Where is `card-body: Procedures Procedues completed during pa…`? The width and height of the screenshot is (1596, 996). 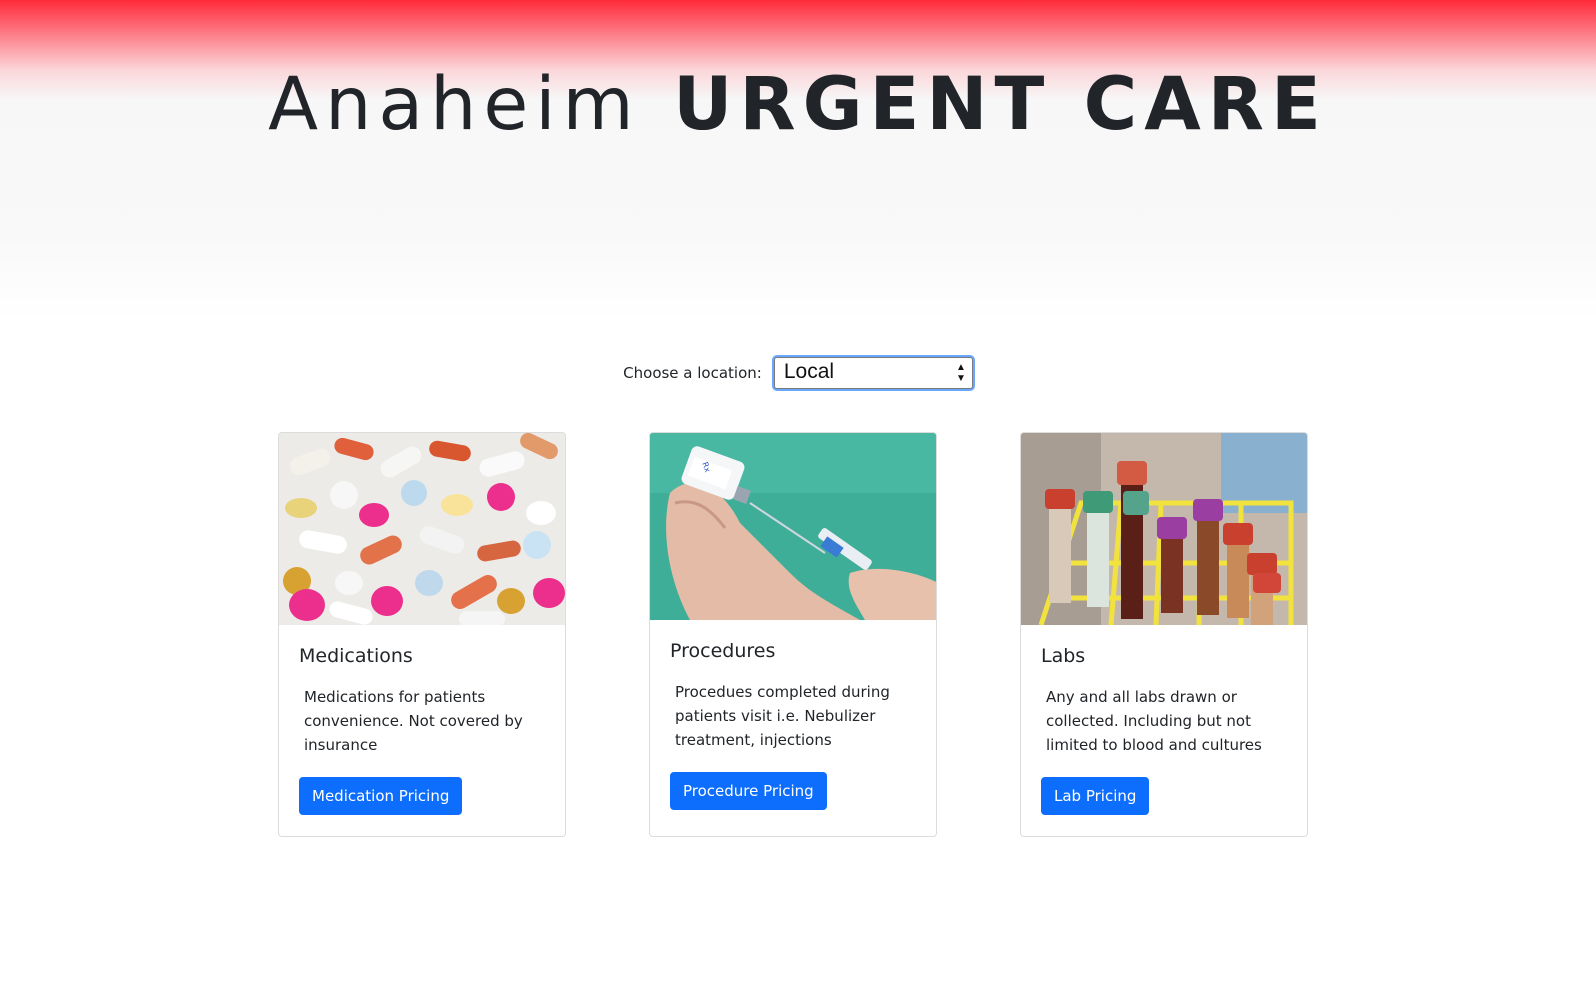
card-body: Procedures Procedues completed during pa… is located at coordinates (793, 725).